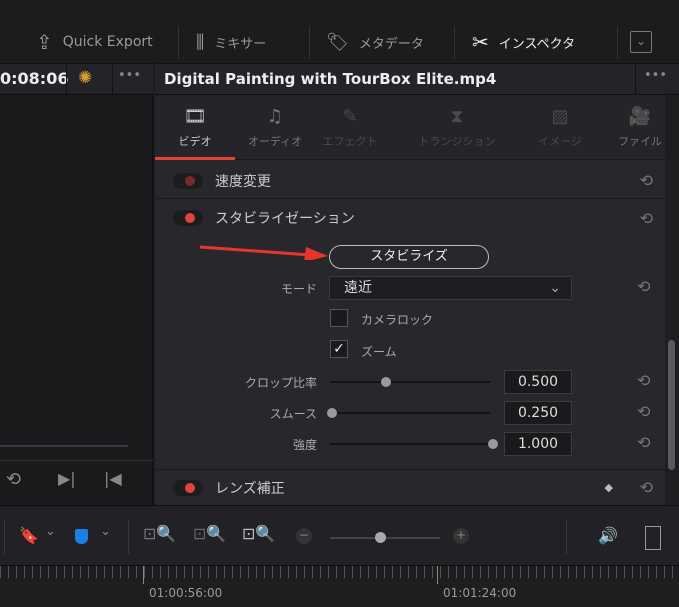  What do you see at coordinates (380, 537) in the screenshot?
I see `zoom-slider-knob` at bounding box center [380, 537].